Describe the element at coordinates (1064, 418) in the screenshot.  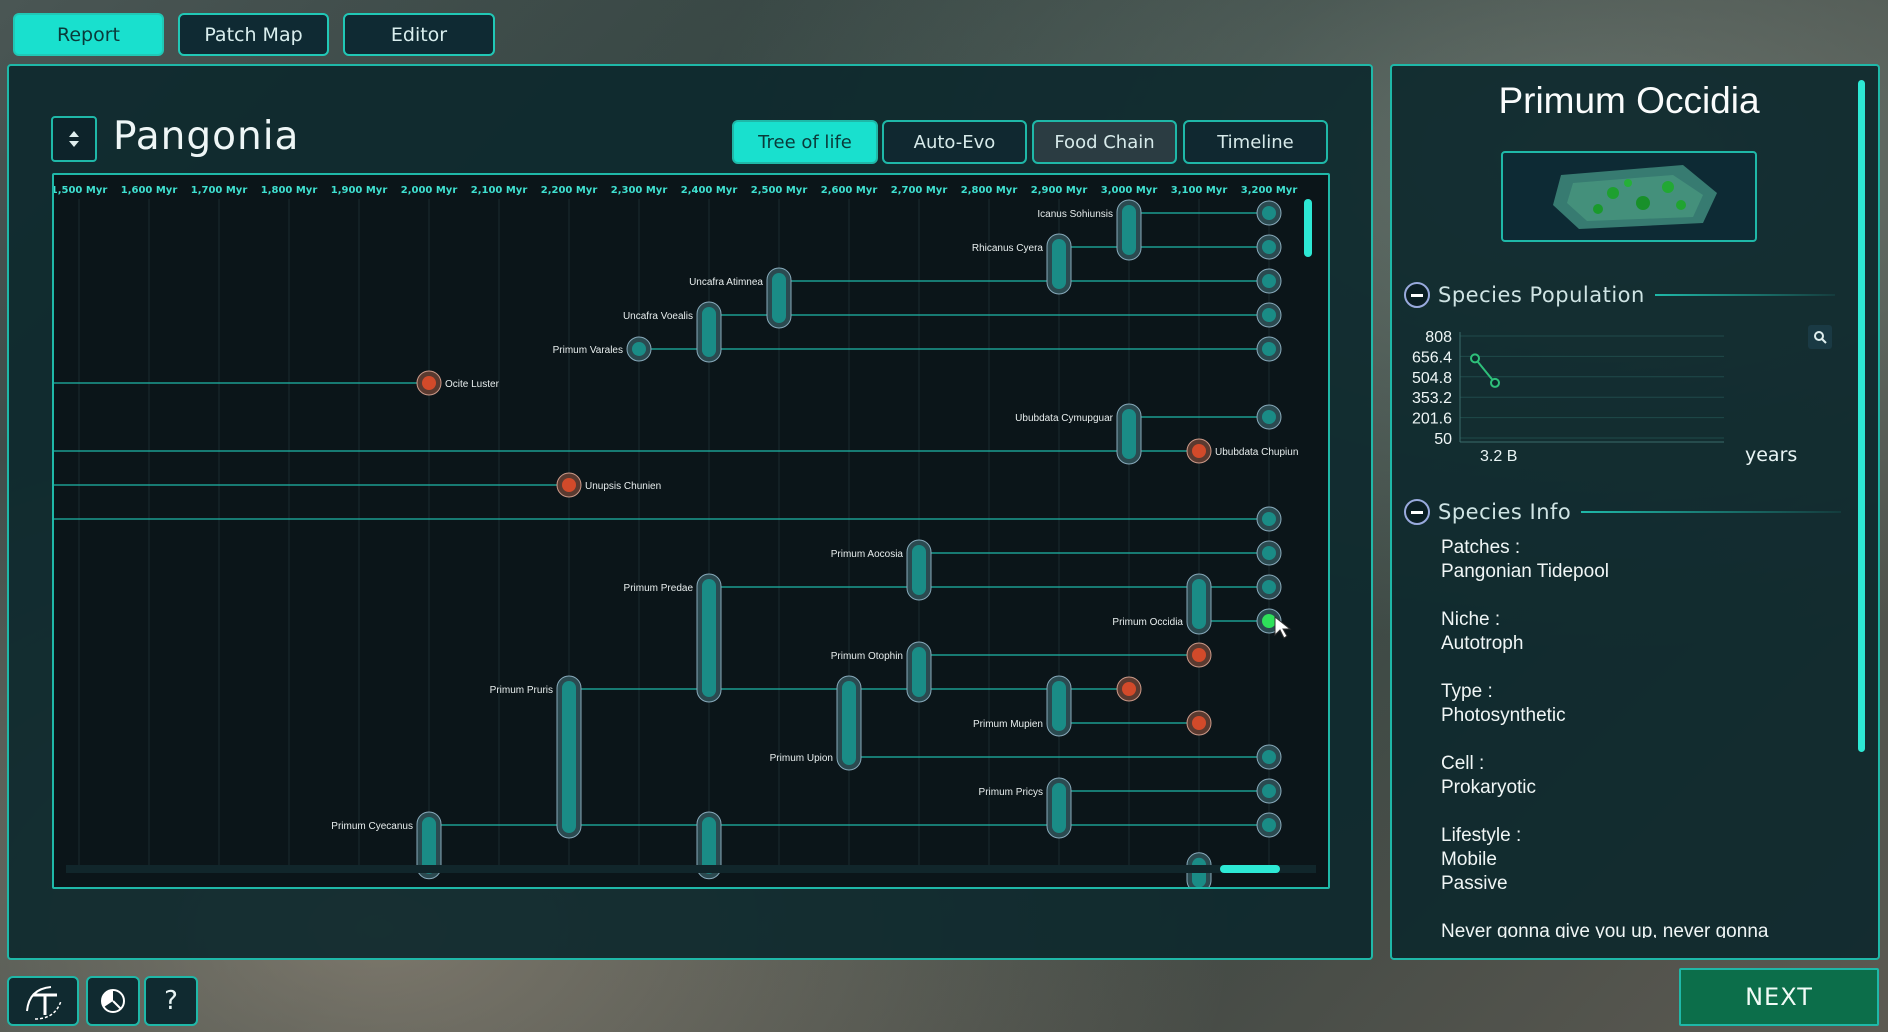
I see `species-label: Ububdata Cymupguar` at that location.